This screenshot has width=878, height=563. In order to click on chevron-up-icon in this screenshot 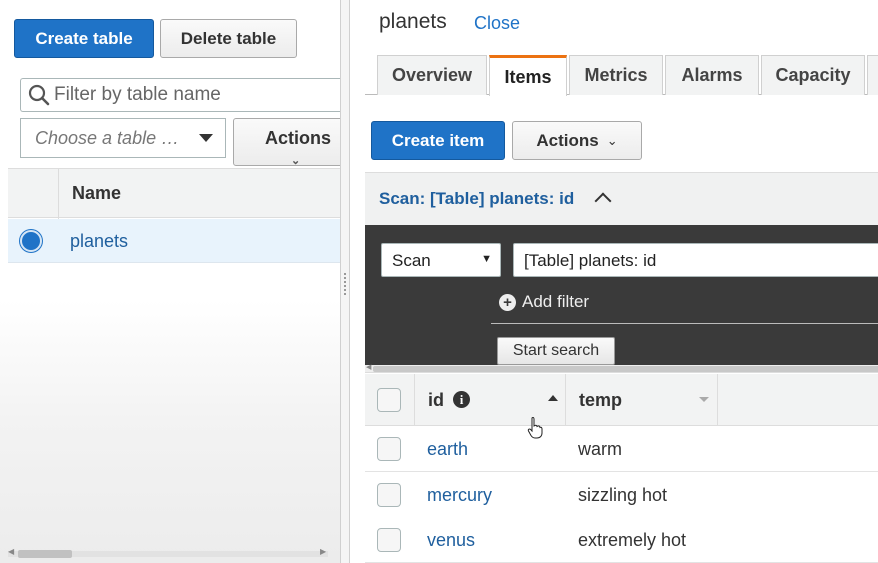, I will do `click(603, 201)`.